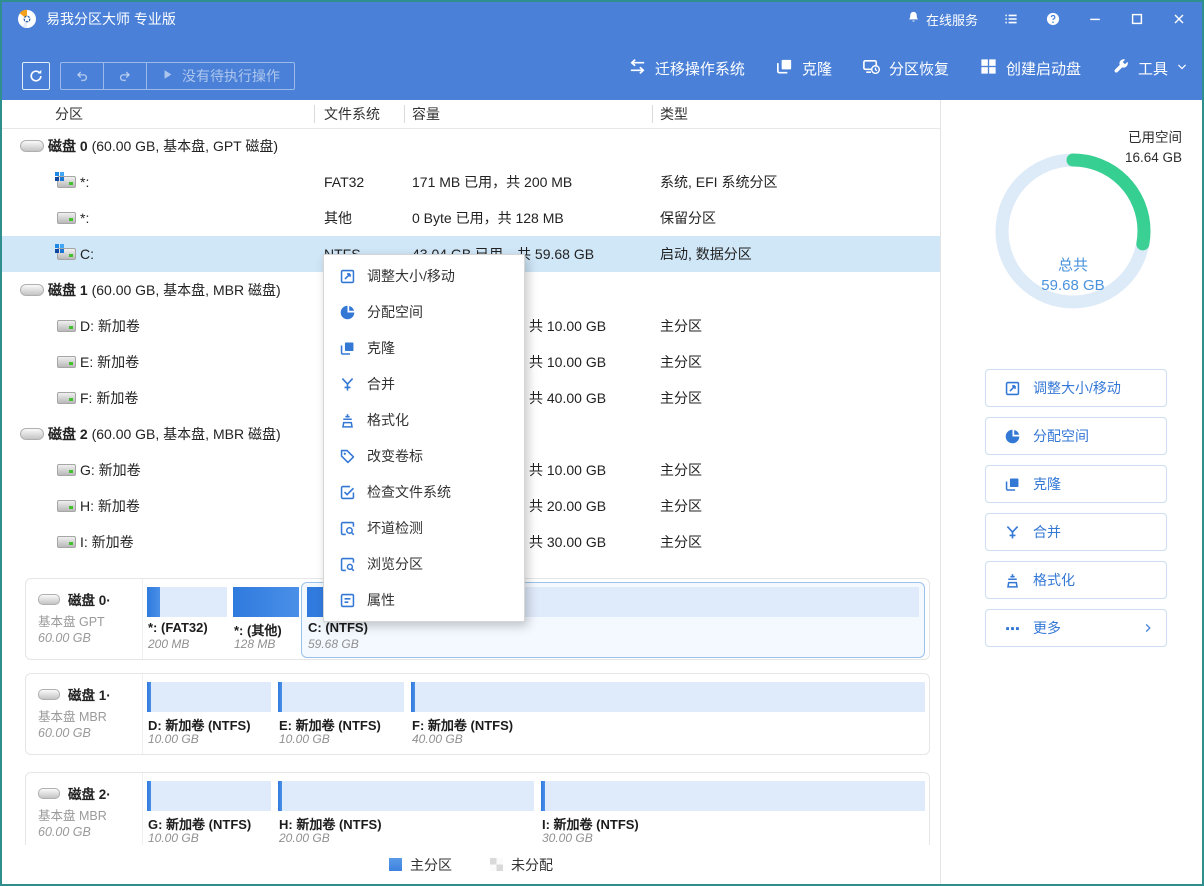 This screenshot has height=886, width=1204. What do you see at coordinates (84, 813) in the screenshot?
I see `disk-map-info: 磁盘 2· 基本盘 MBR 60.00 GB` at bounding box center [84, 813].